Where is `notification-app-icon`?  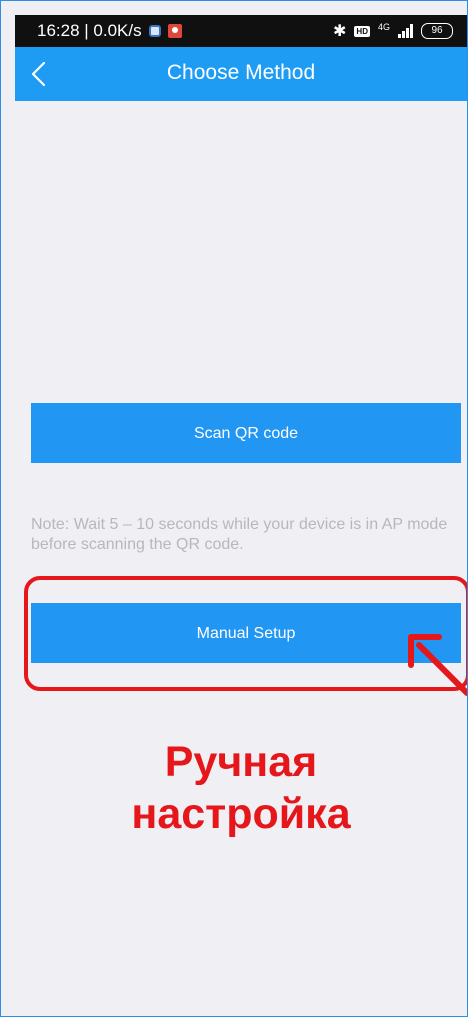 notification-app-icon is located at coordinates (154, 31).